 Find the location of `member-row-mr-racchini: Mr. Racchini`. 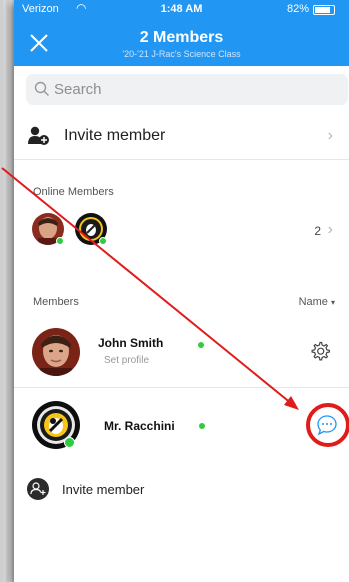

member-row-mr-racchini: Mr. Racchini is located at coordinates (181, 422).